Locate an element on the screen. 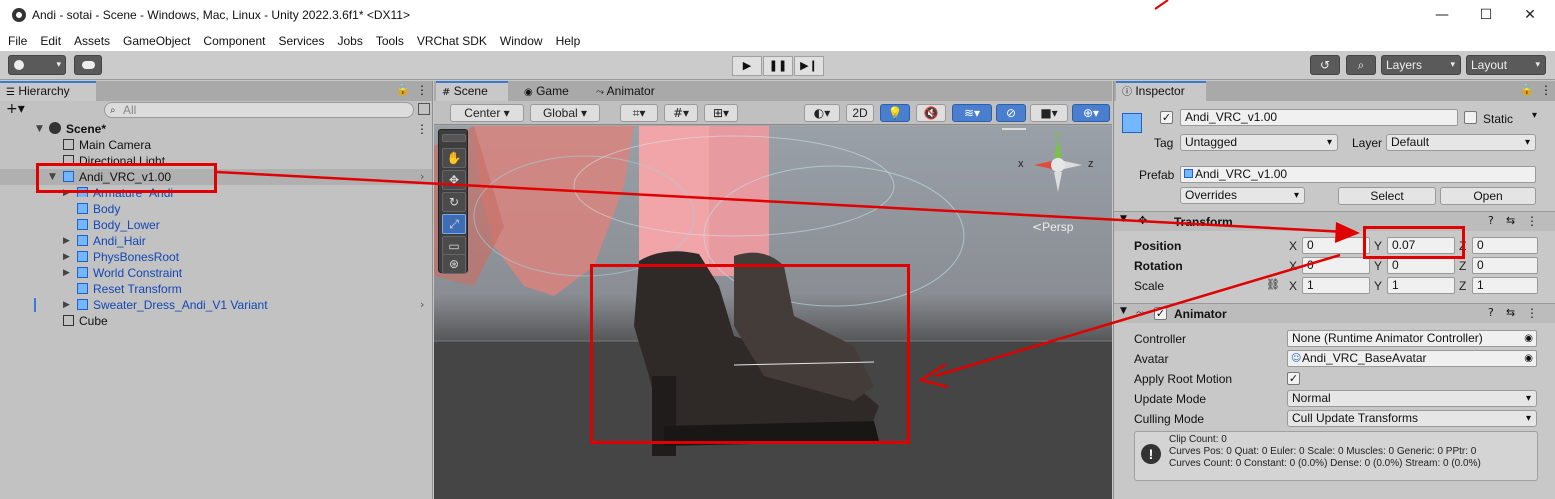  hierarchy-row-scene: ▼ Scene* ⋮ is located at coordinates (216, 129).